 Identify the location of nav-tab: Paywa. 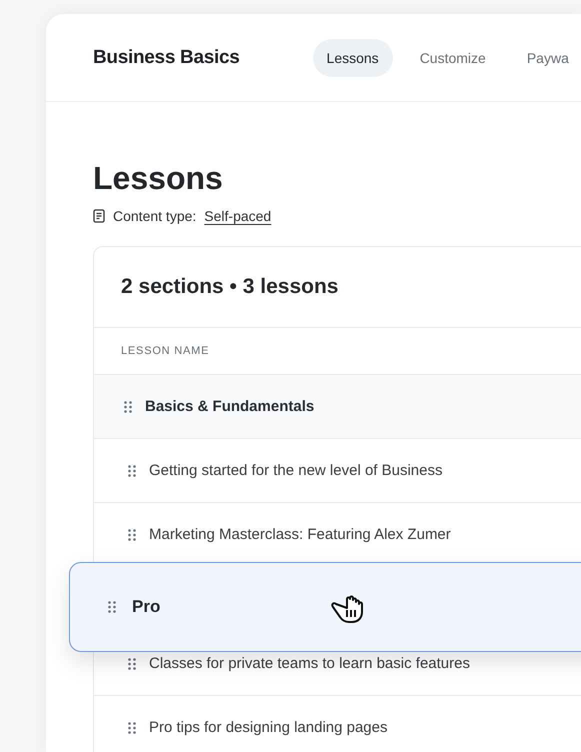
(546, 57).